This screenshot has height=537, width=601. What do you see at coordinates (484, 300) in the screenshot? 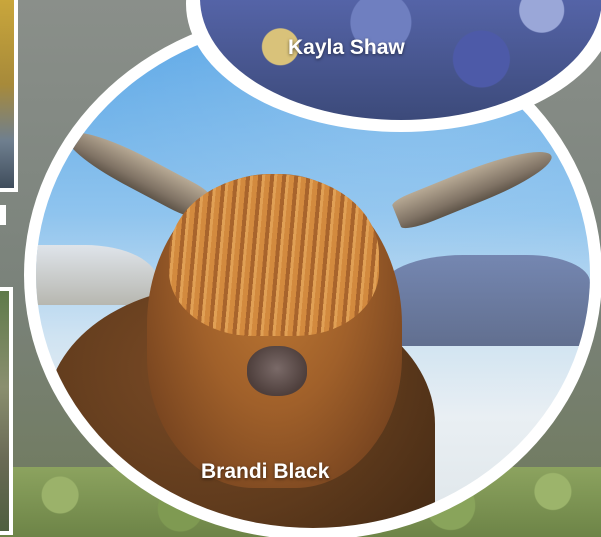
I see `tree-line` at bounding box center [484, 300].